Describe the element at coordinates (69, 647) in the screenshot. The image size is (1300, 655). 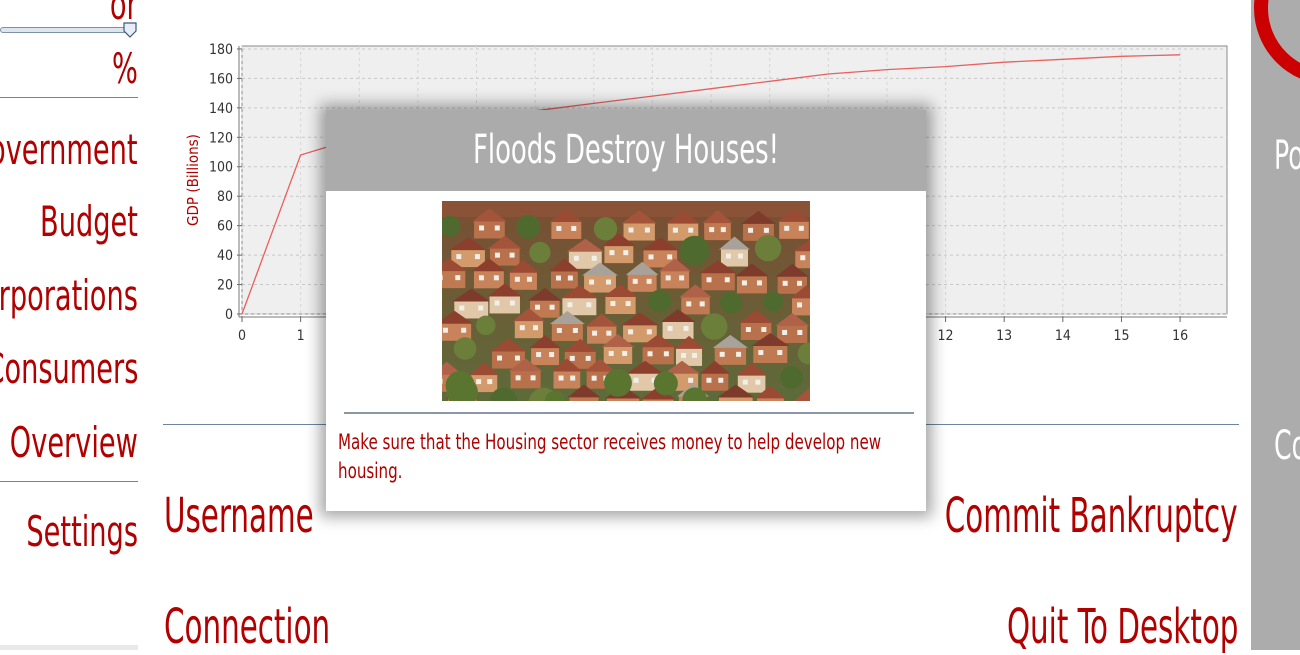
I see `sidebar-scroll-edge` at that location.